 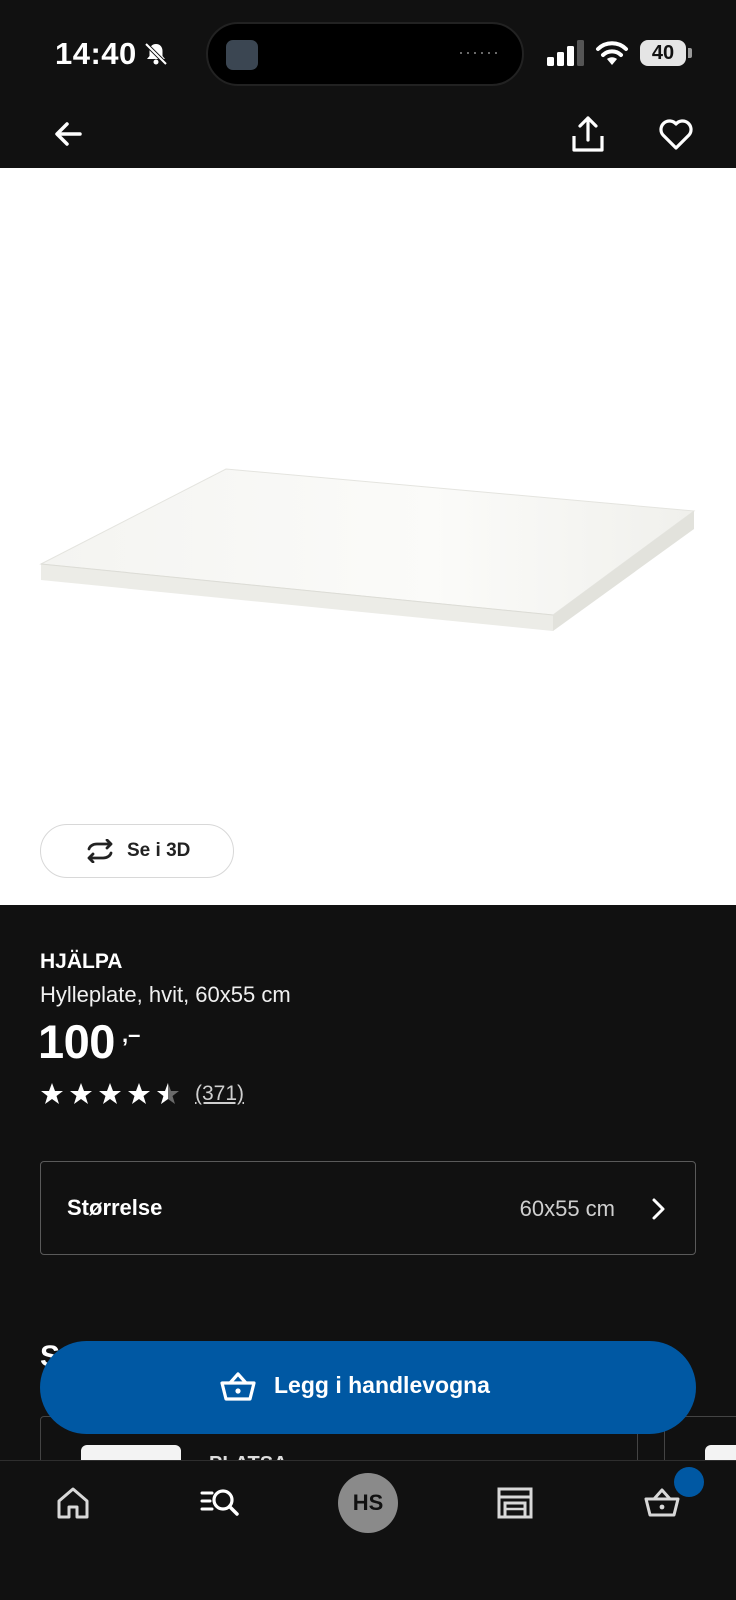 What do you see at coordinates (368, 136) in the screenshot?
I see `top-navigation` at bounding box center [368, 136].